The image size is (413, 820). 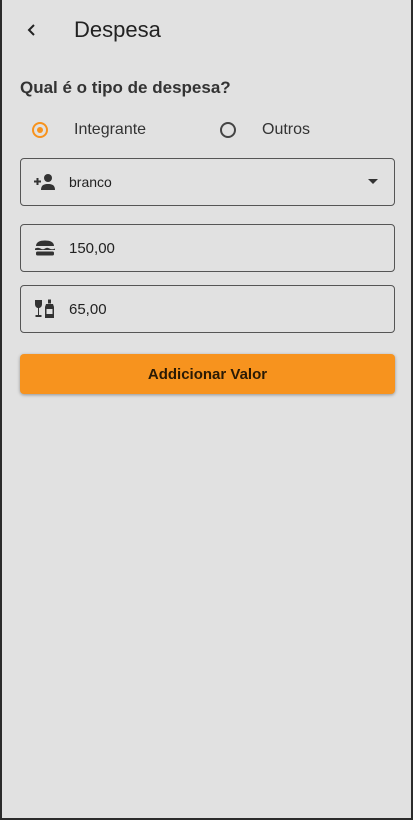 What do you see at coordinates (228, 130) in the screenshot?
I see `radio-unselected-icon` at bounding box center [228, 130].